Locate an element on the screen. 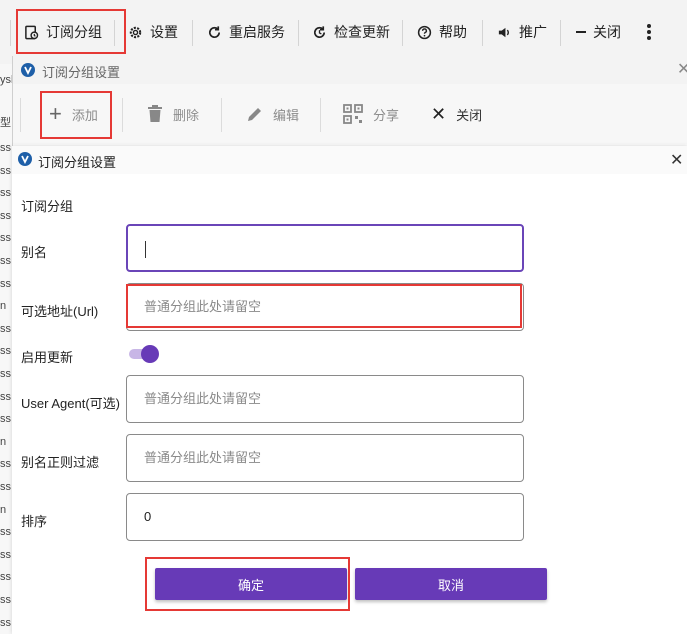 This screenshot has height=634, width=687. check-update-button: 检查更新 is located at coordinates (351, 32).